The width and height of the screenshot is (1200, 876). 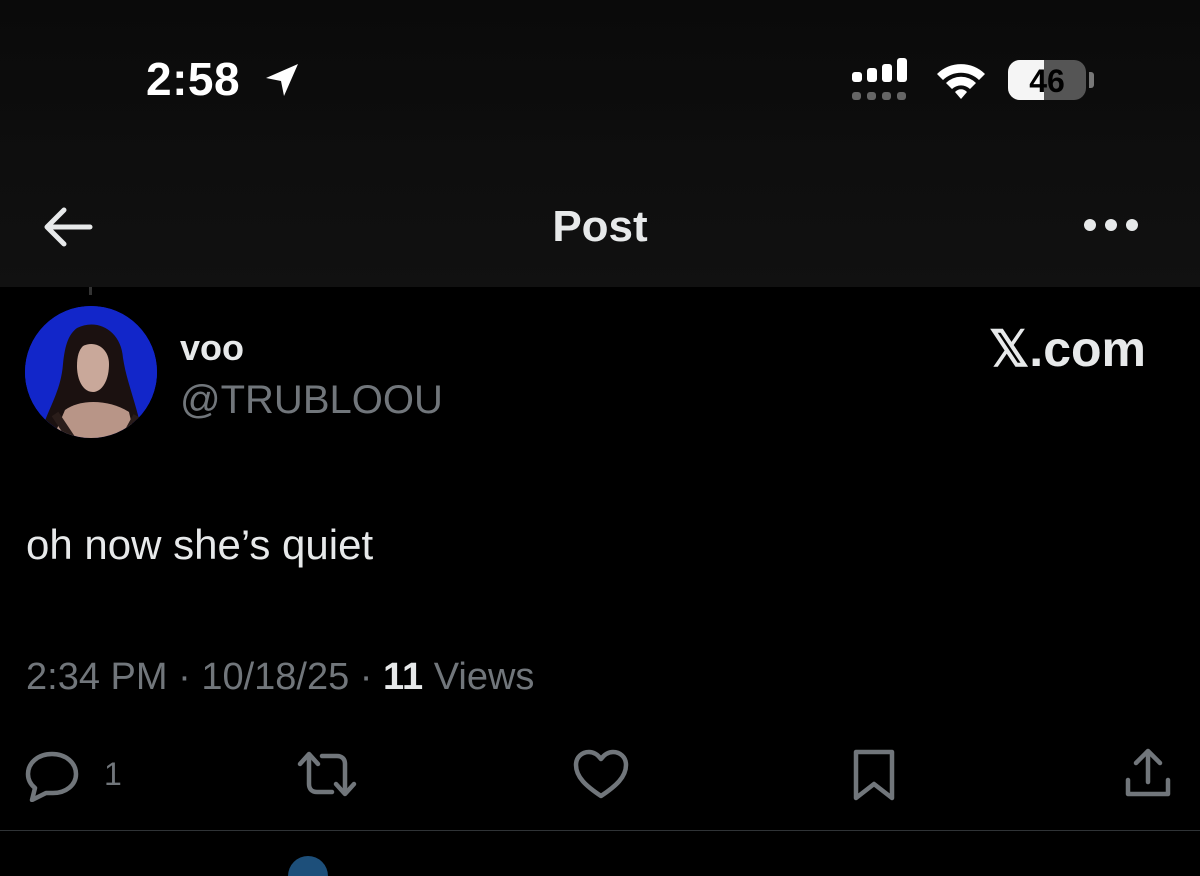 I want to click on share-icon, so click(x=1148, y=772).